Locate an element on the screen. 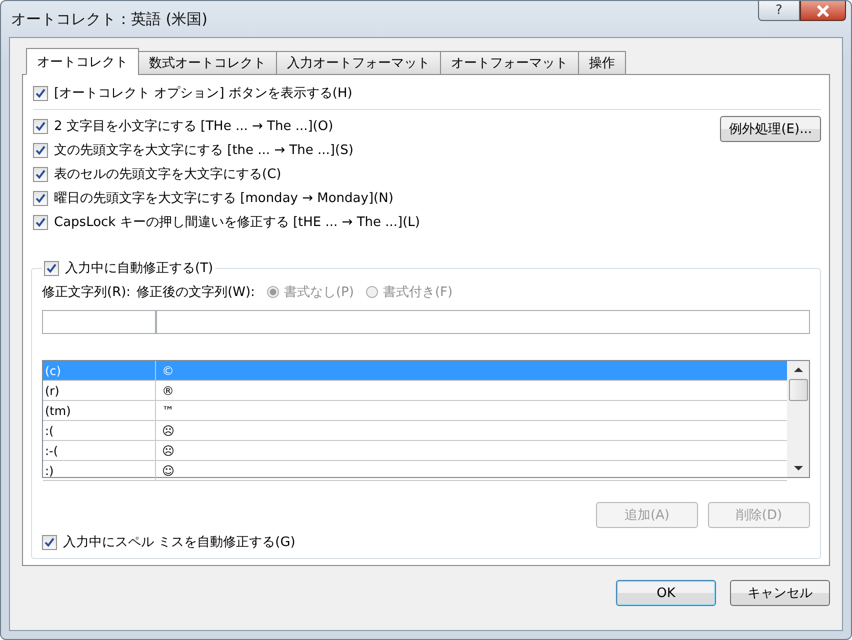 This screenshot has height=640, width=852. close-button is located at coordinates (823, 11).